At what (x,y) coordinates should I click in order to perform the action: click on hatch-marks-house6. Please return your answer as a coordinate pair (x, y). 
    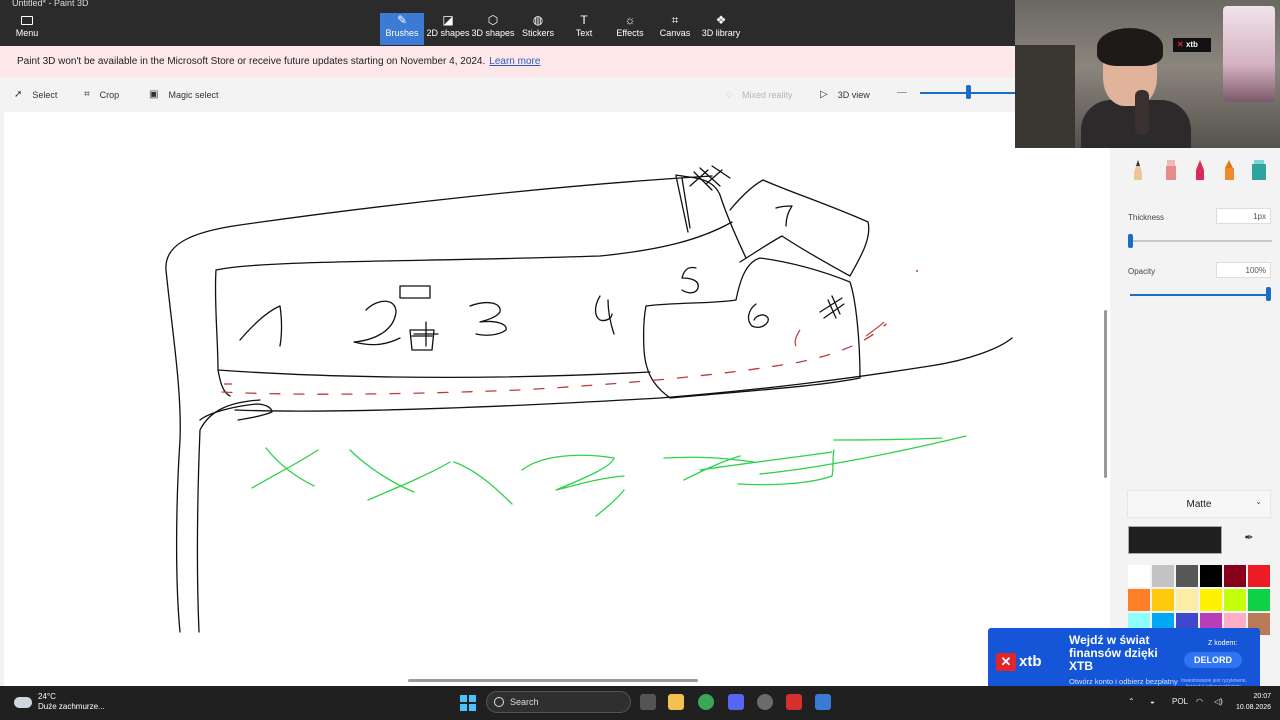
    Looking at the image, I should click on (832, 307).